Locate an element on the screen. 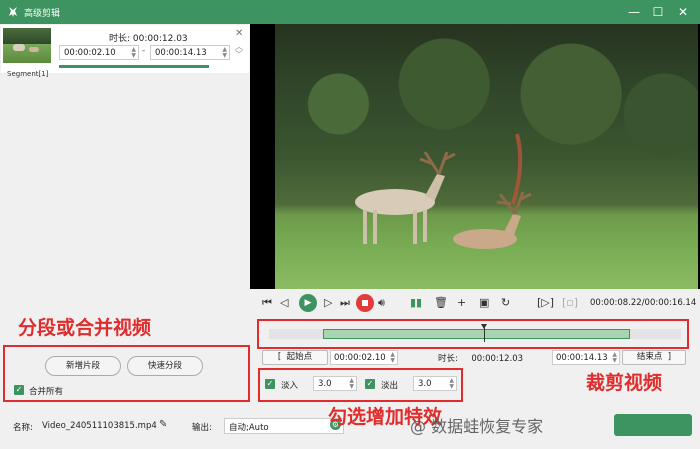  output-label: 输出: is located at coordinates (202, 428).